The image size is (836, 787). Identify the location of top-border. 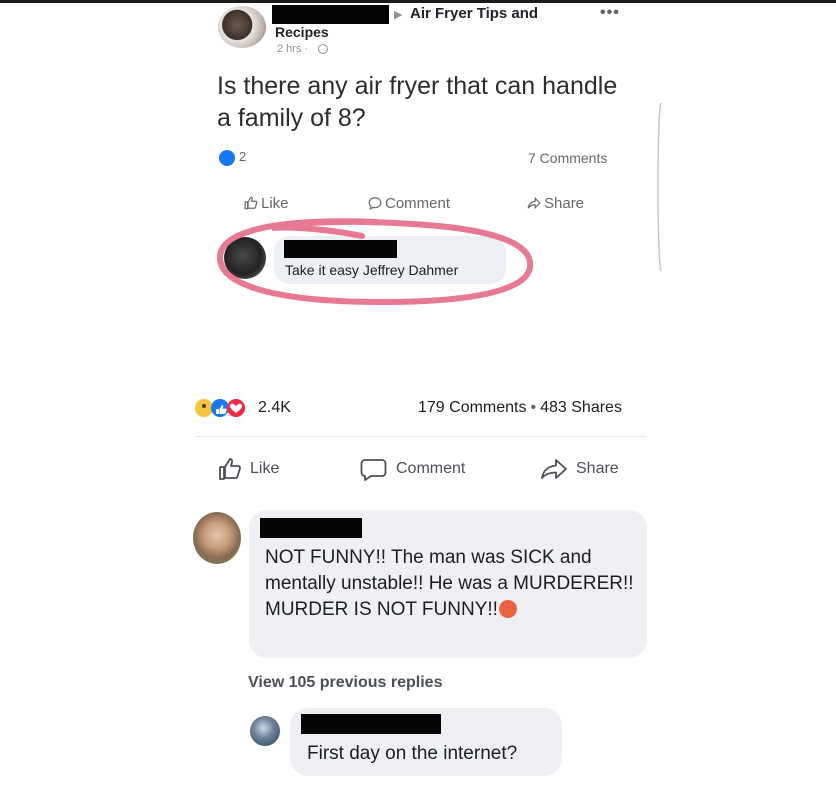
(418, 1).